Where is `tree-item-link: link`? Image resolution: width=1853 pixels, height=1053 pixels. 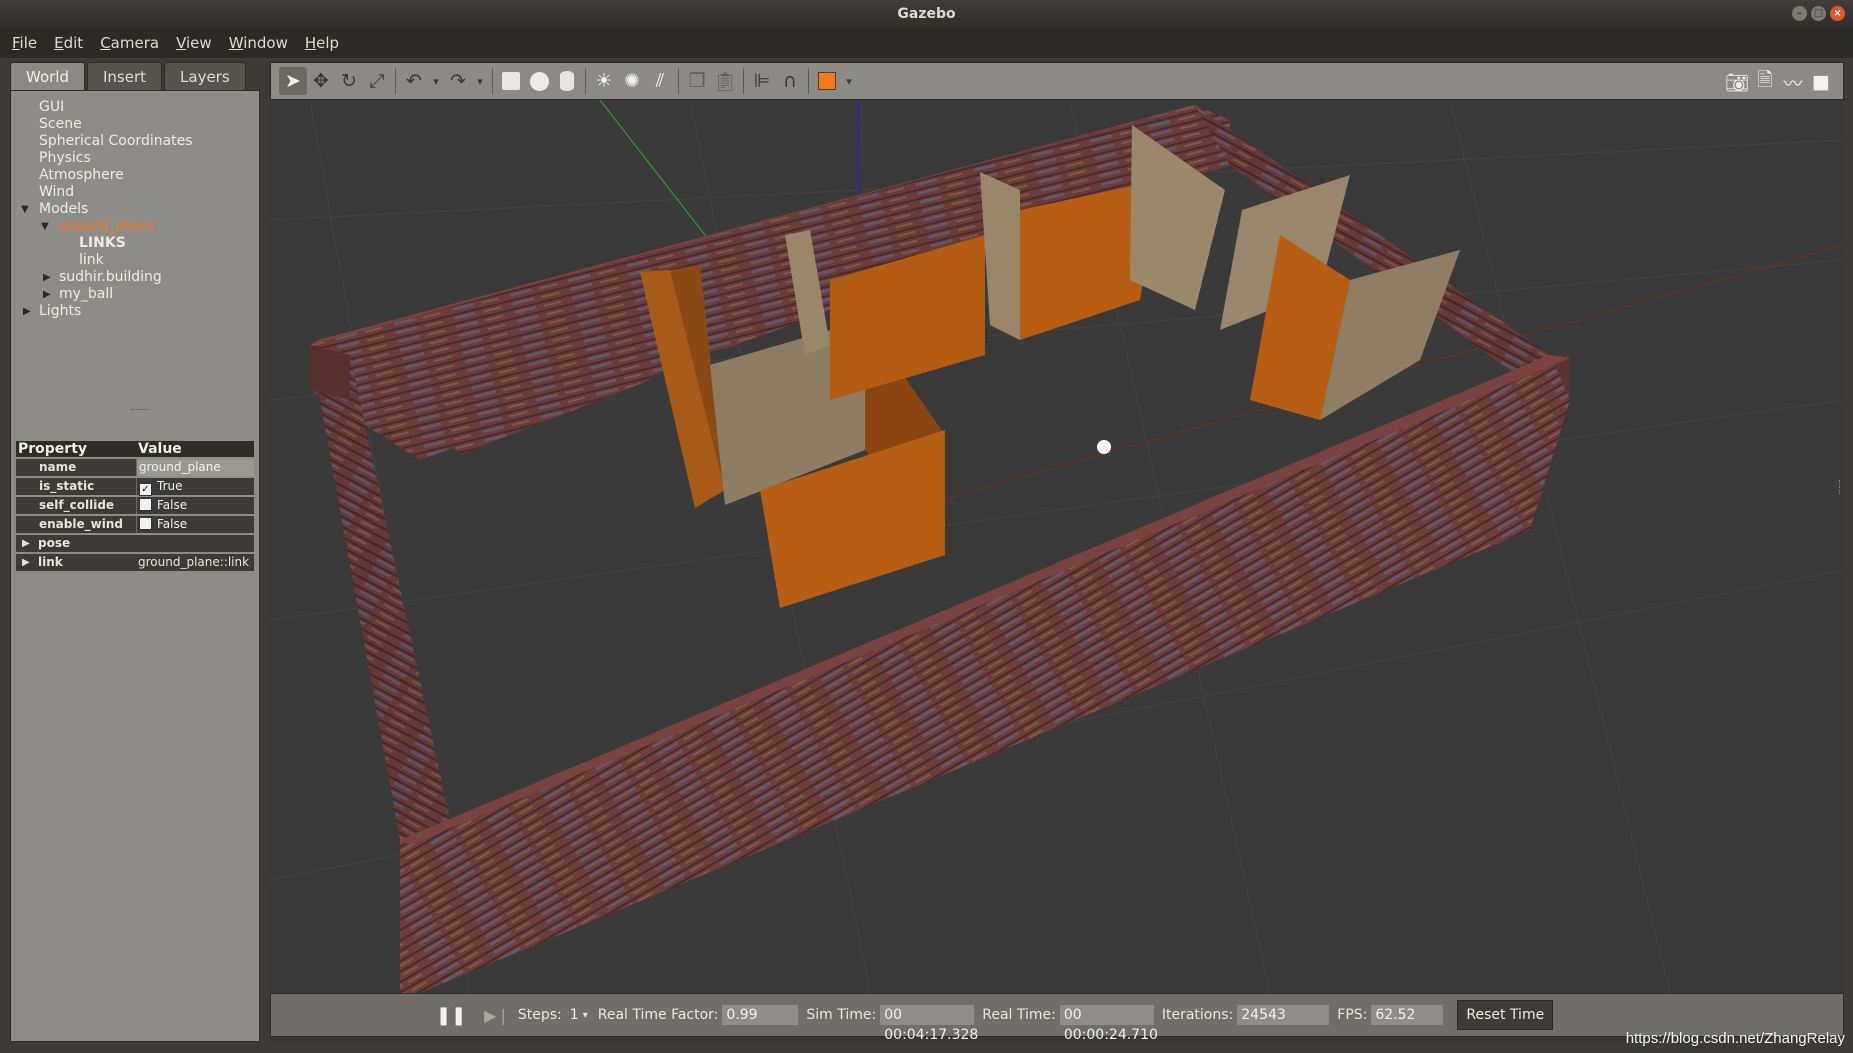 tree-item-link: link is located at coordinates (107, 260).